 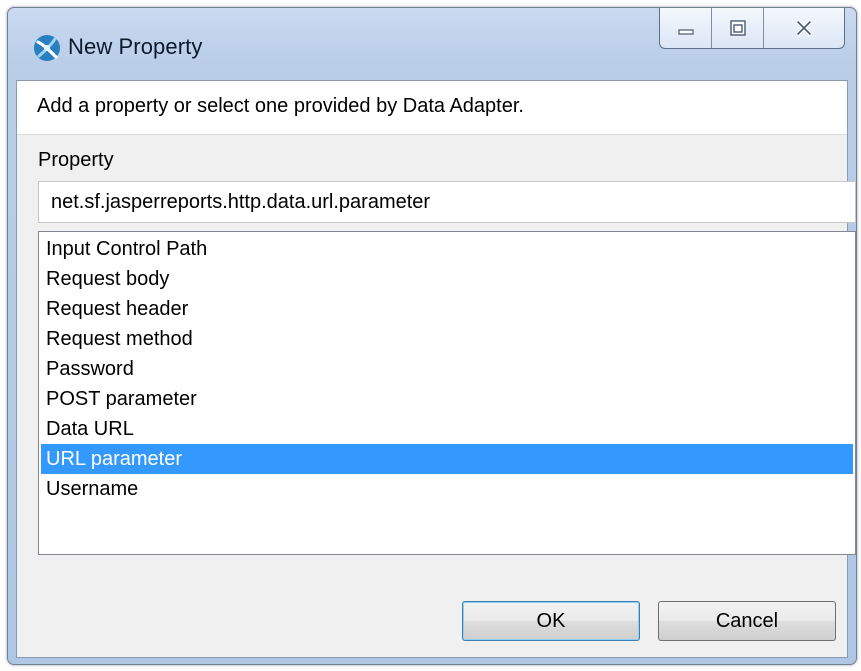 I want to click on list-item-url-parameter: URL parameter, so click(x=447, y=459).